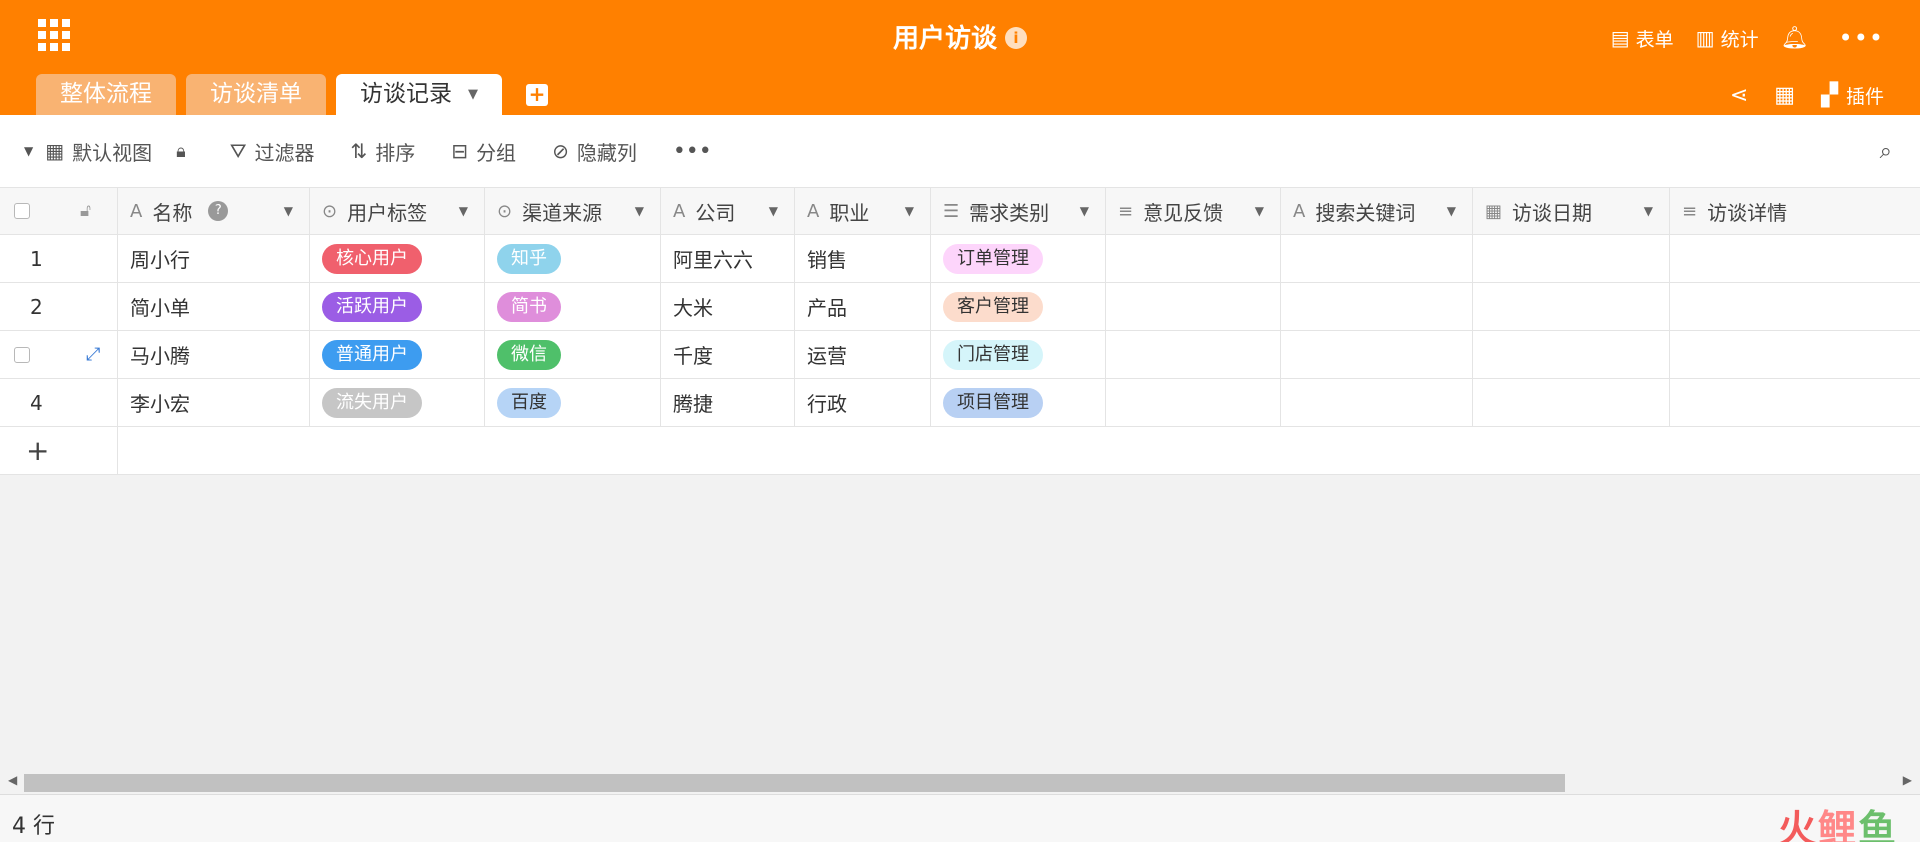 The width and height of the screenshot is (1920, 842). I want to click on channel-badge: 微信, so click(529, 354).